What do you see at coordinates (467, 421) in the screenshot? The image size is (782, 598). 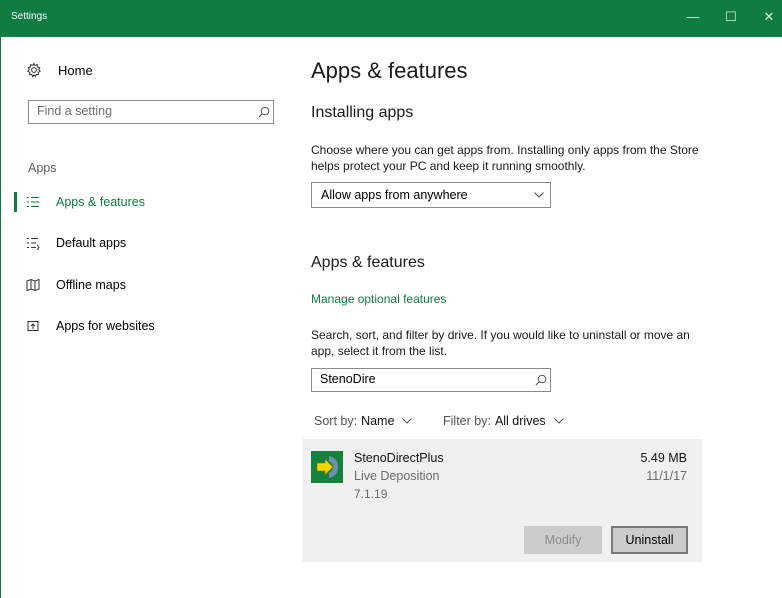 I see `filter-by-label: Filter by:` at bounding box center [467, 421].